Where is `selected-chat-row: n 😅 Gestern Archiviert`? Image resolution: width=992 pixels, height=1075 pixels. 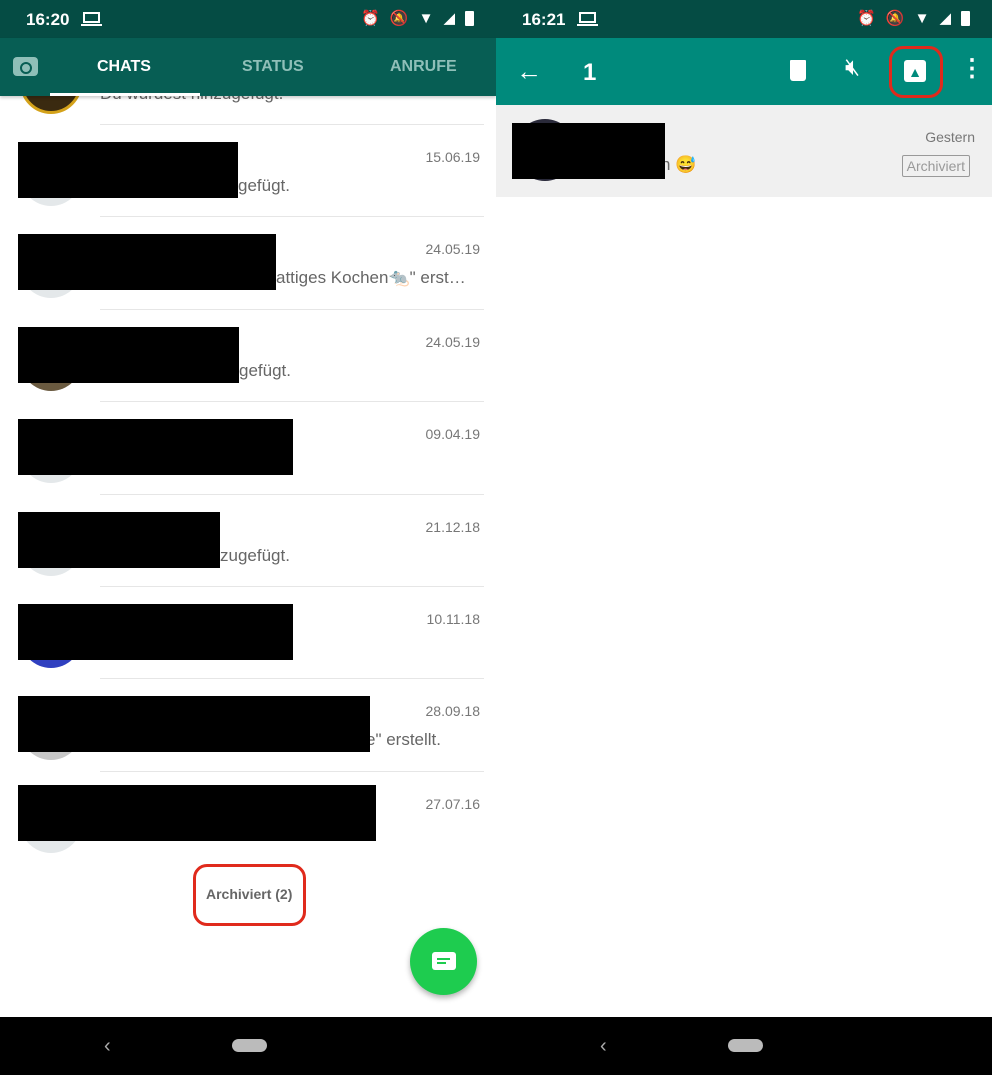 selected-chat-row: n 😅 Gestern Archiviert is located at coordinates (744, 151).